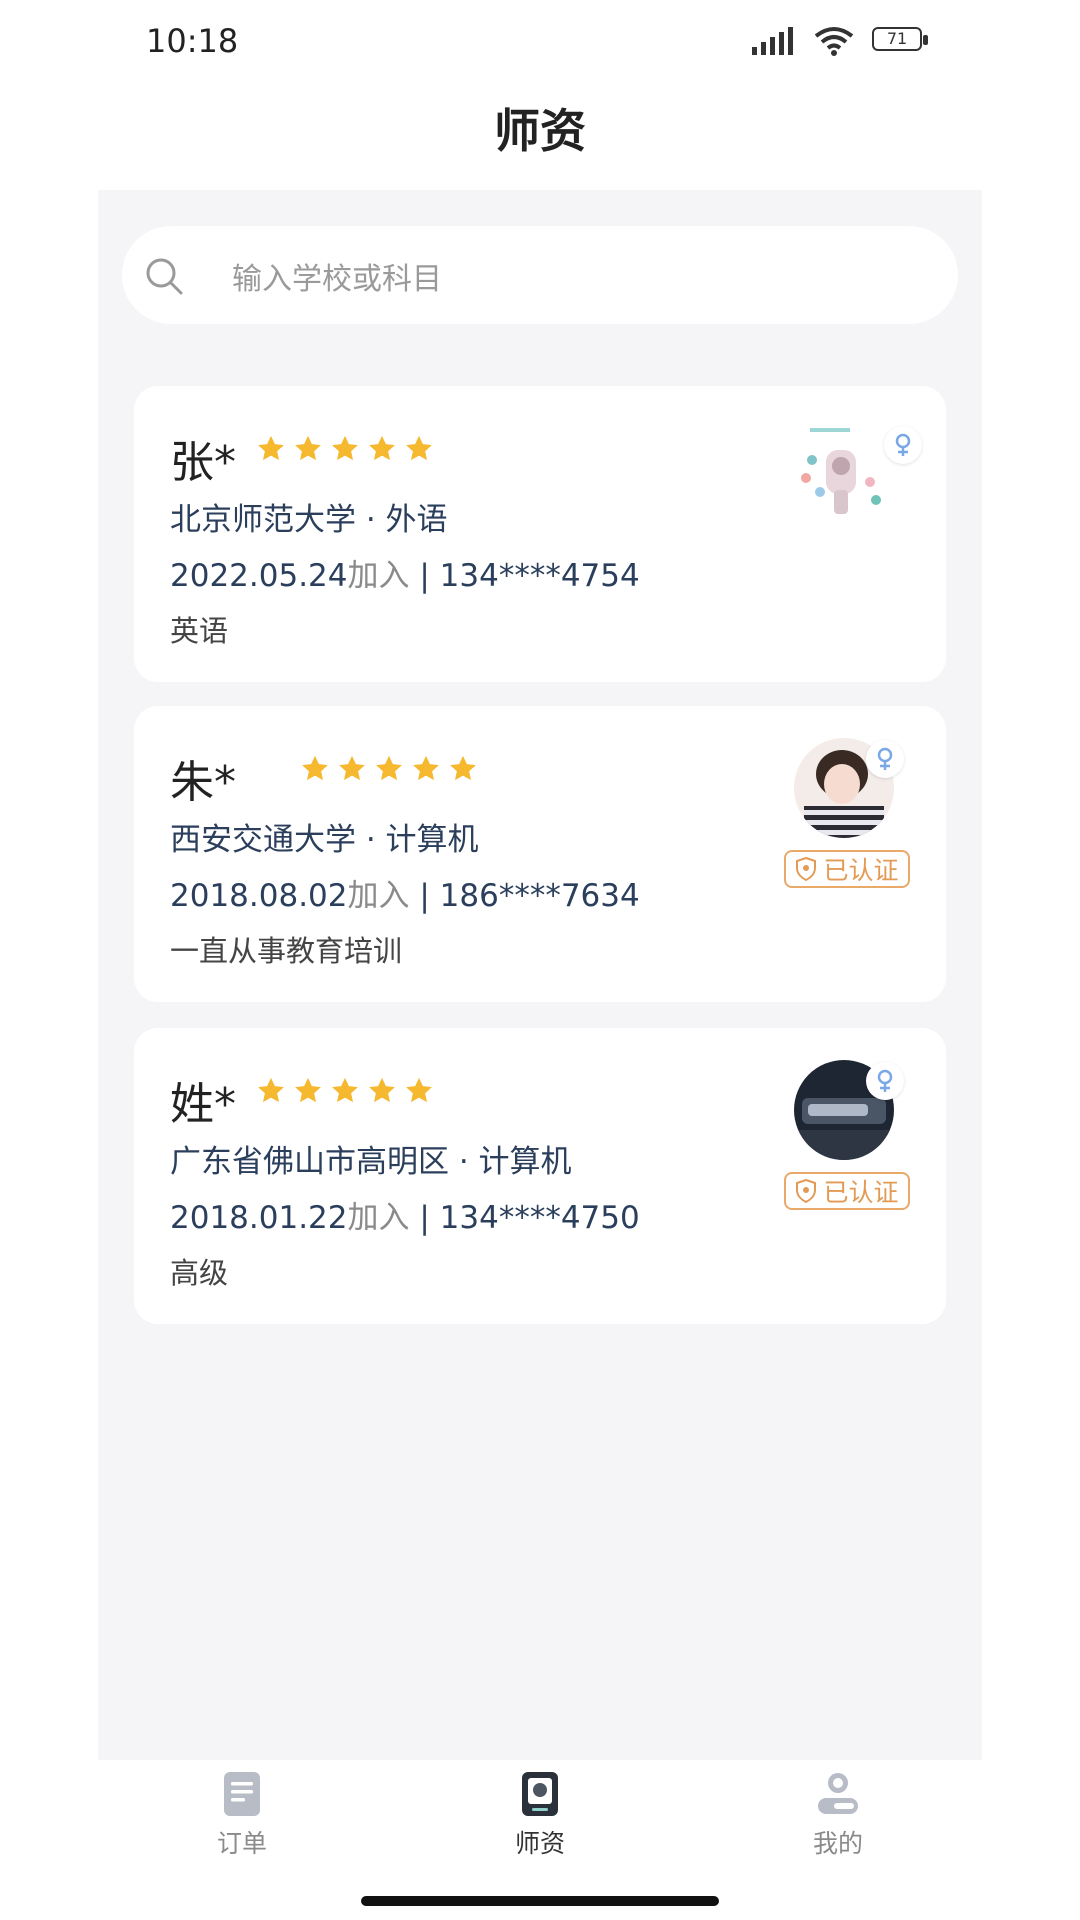 The image size is (1080, 1920). What do you see at coordinates (834, 41) in the screenshot?
I see `wifi-icon` at bounding box center [834, 41].